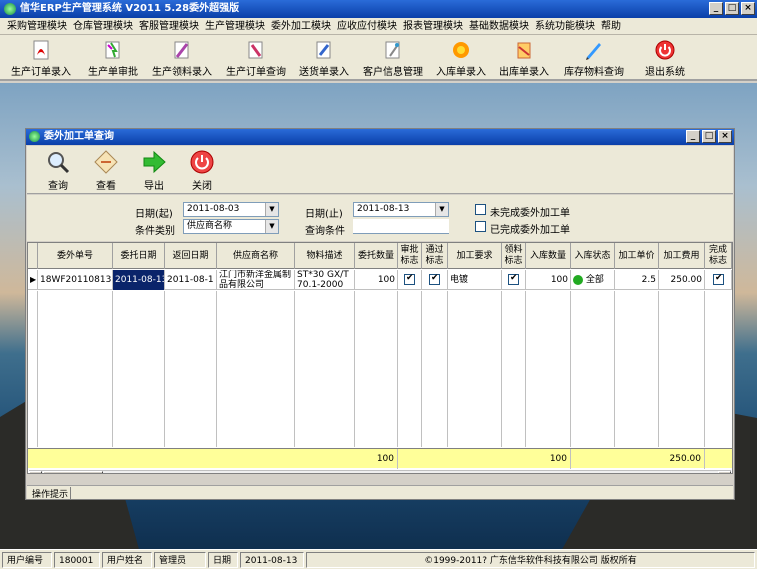 The image size is (757, 569). I want to click on toolbar-order-entry-button: 生产订单录入, so click(41, 58).